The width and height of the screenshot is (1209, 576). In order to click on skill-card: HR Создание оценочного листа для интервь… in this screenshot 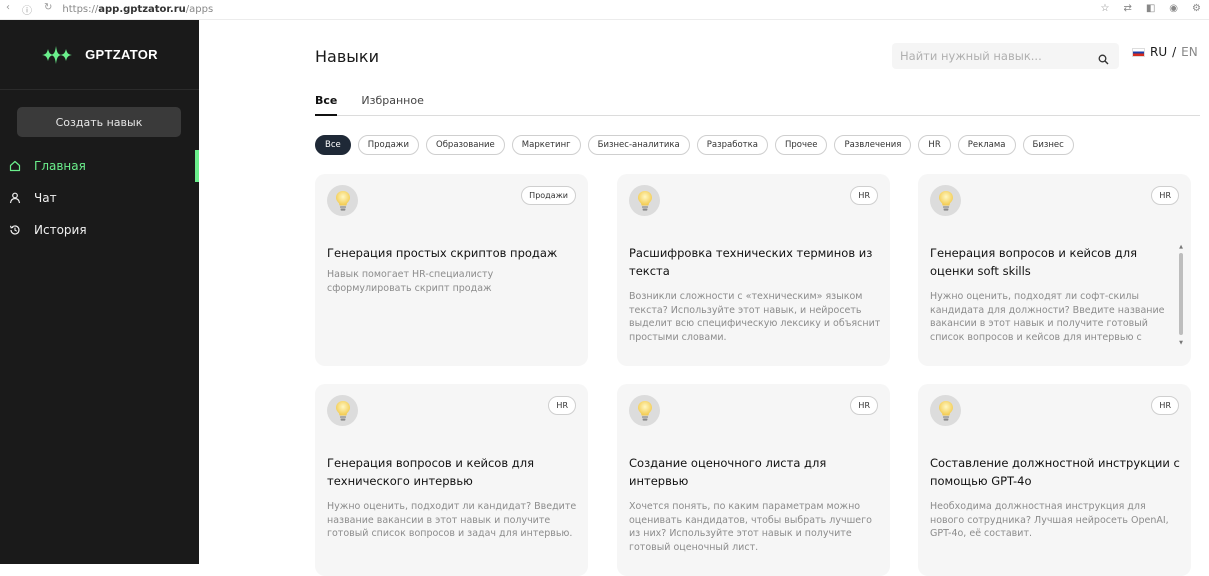, I will do `click(753, 480)`.